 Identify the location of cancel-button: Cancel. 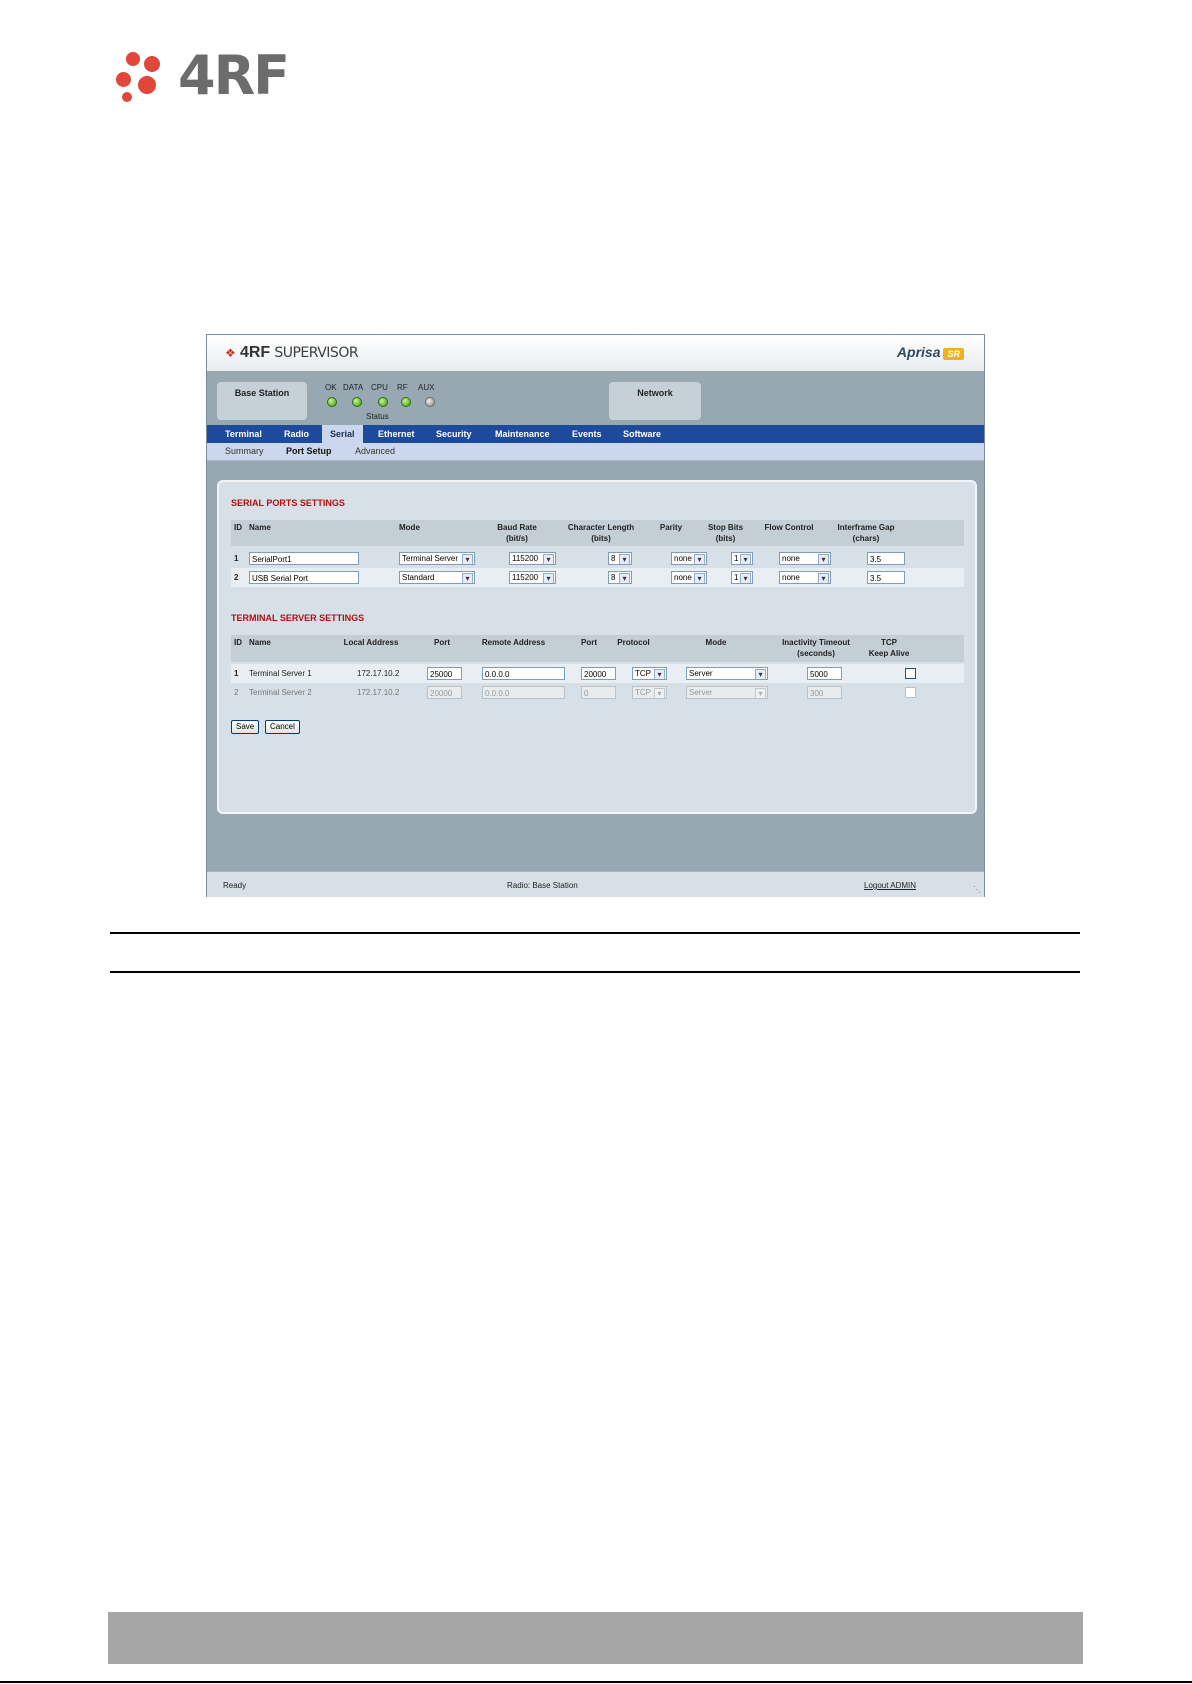
(282, 727).